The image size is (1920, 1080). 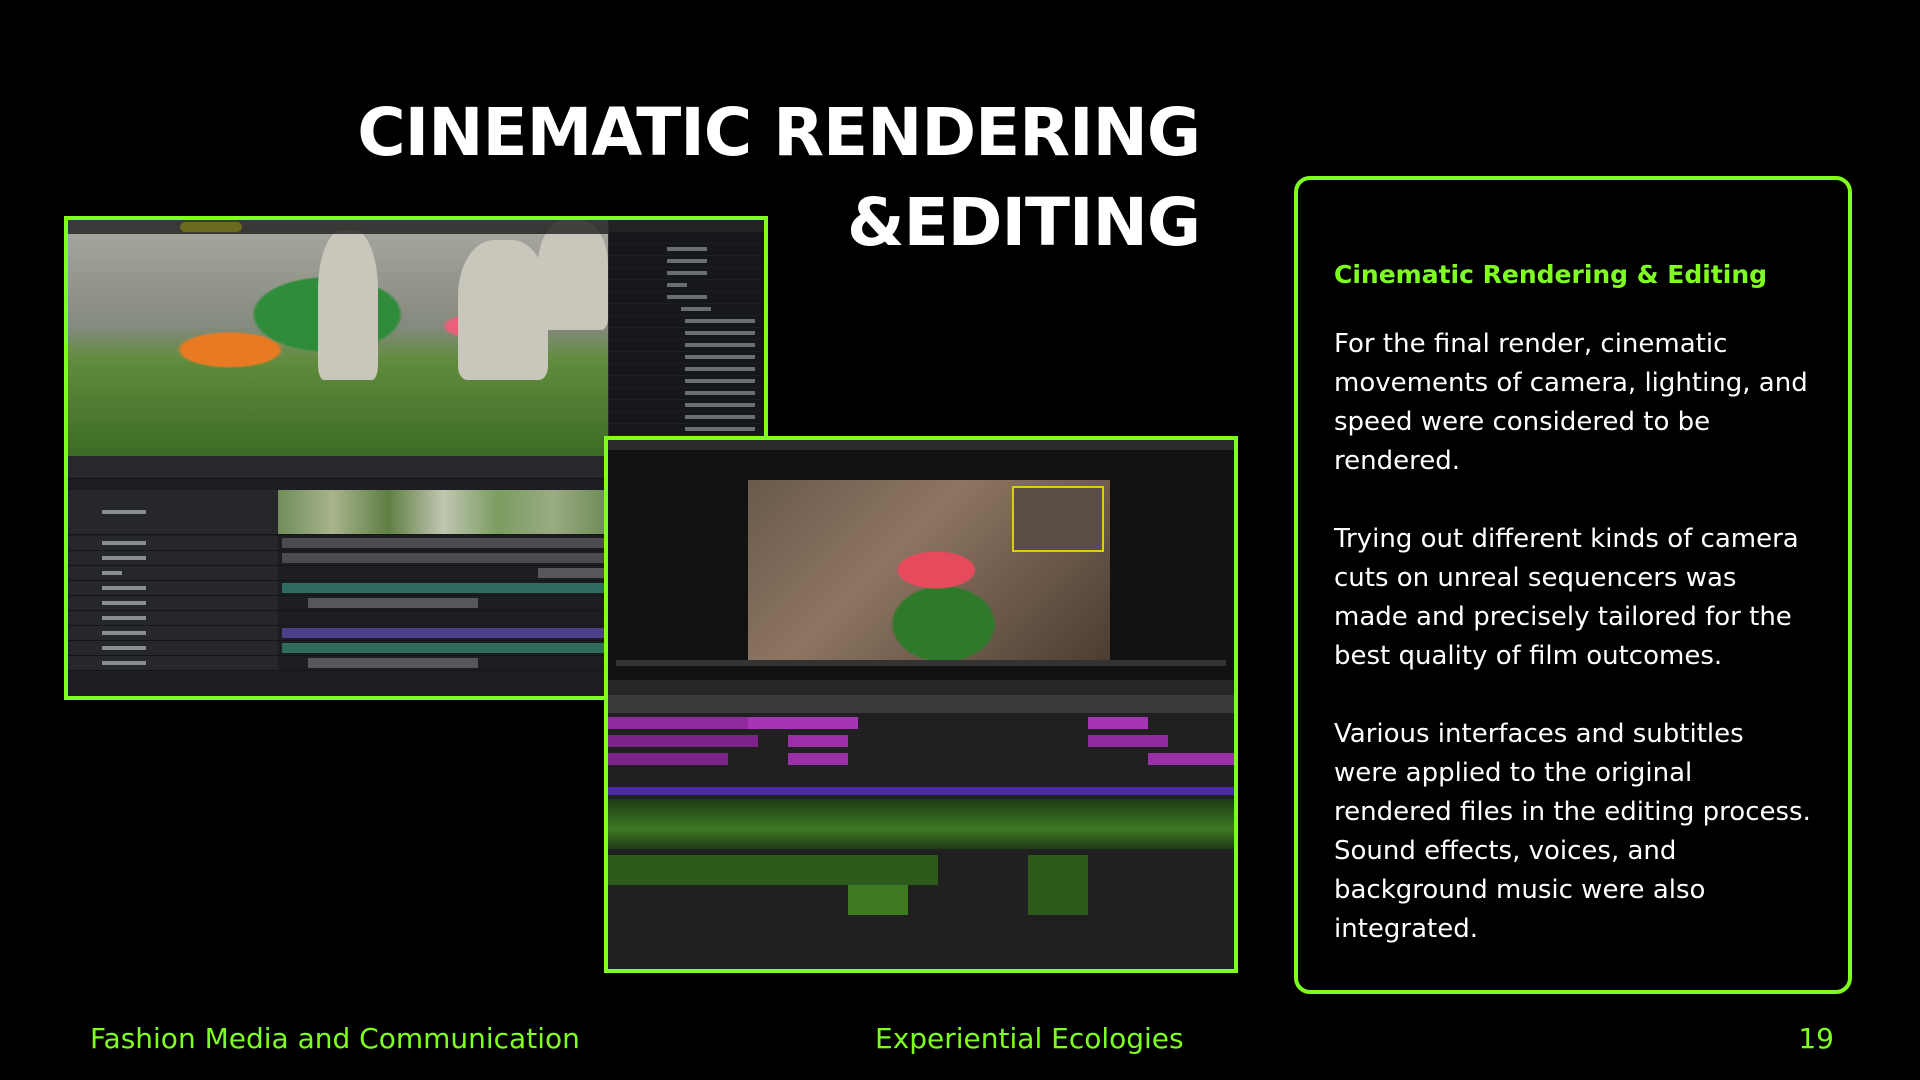 What do you see at coordinates (338, 227) in the screenshot?
I see `viewport-toolbar` at bounding box center [338, 227].